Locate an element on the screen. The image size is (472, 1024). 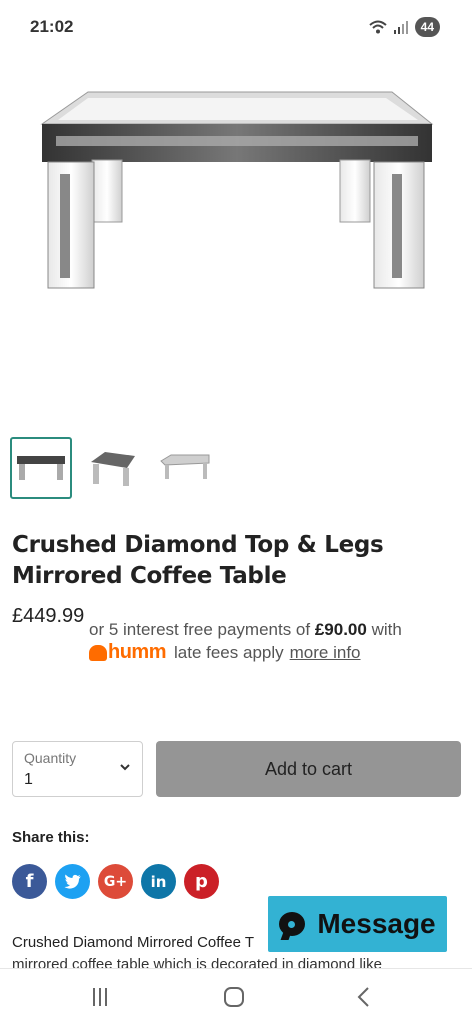
humm-text-pre: or 5 interest free payments of is located at coordinates (202, 629).